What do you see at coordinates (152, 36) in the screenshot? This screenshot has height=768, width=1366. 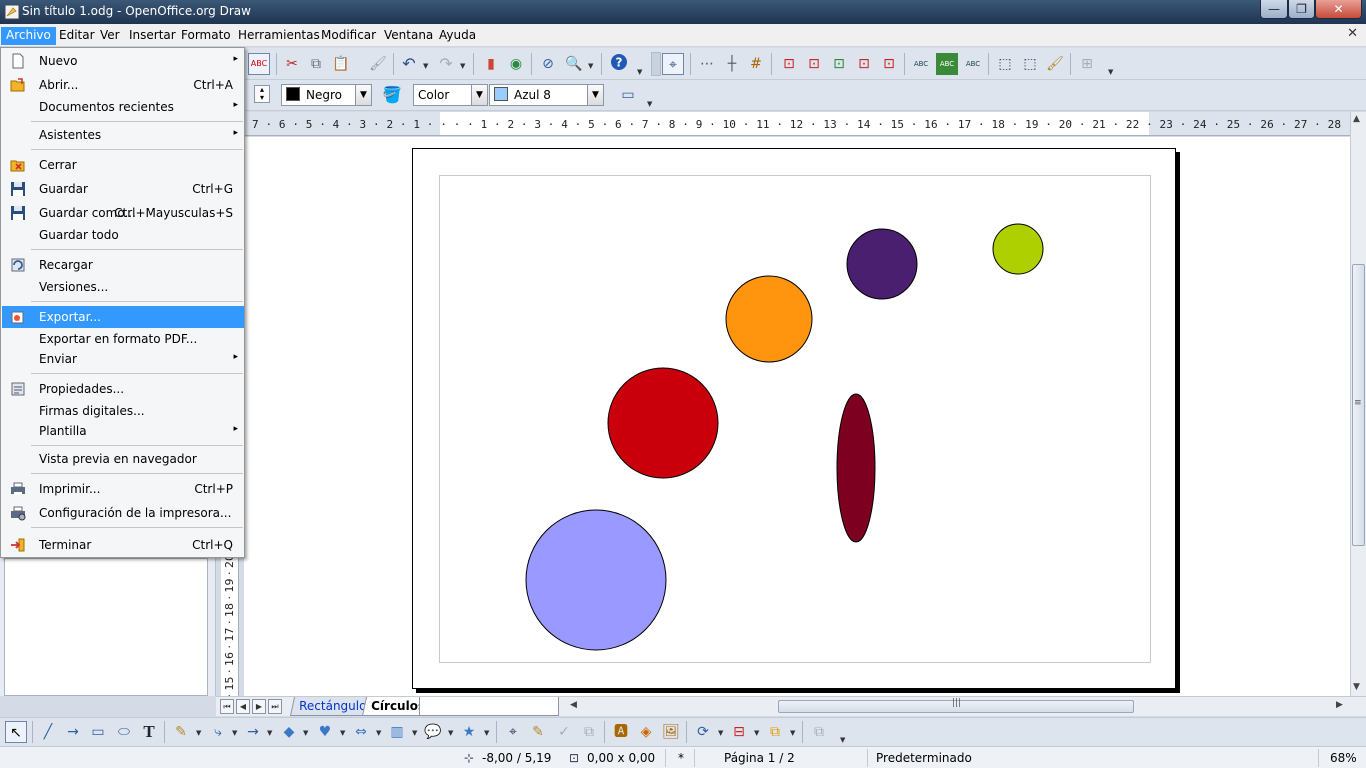 I see `menu-insertar: Insertar` at bounding box center [152, 36].